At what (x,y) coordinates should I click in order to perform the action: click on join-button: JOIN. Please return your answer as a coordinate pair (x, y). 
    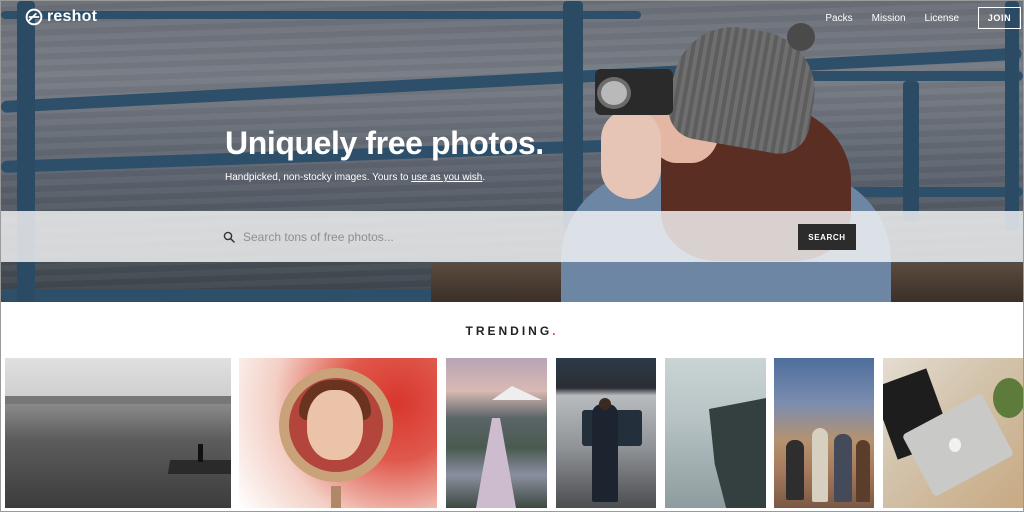
    Looking at the image, I should click on (999, 18).